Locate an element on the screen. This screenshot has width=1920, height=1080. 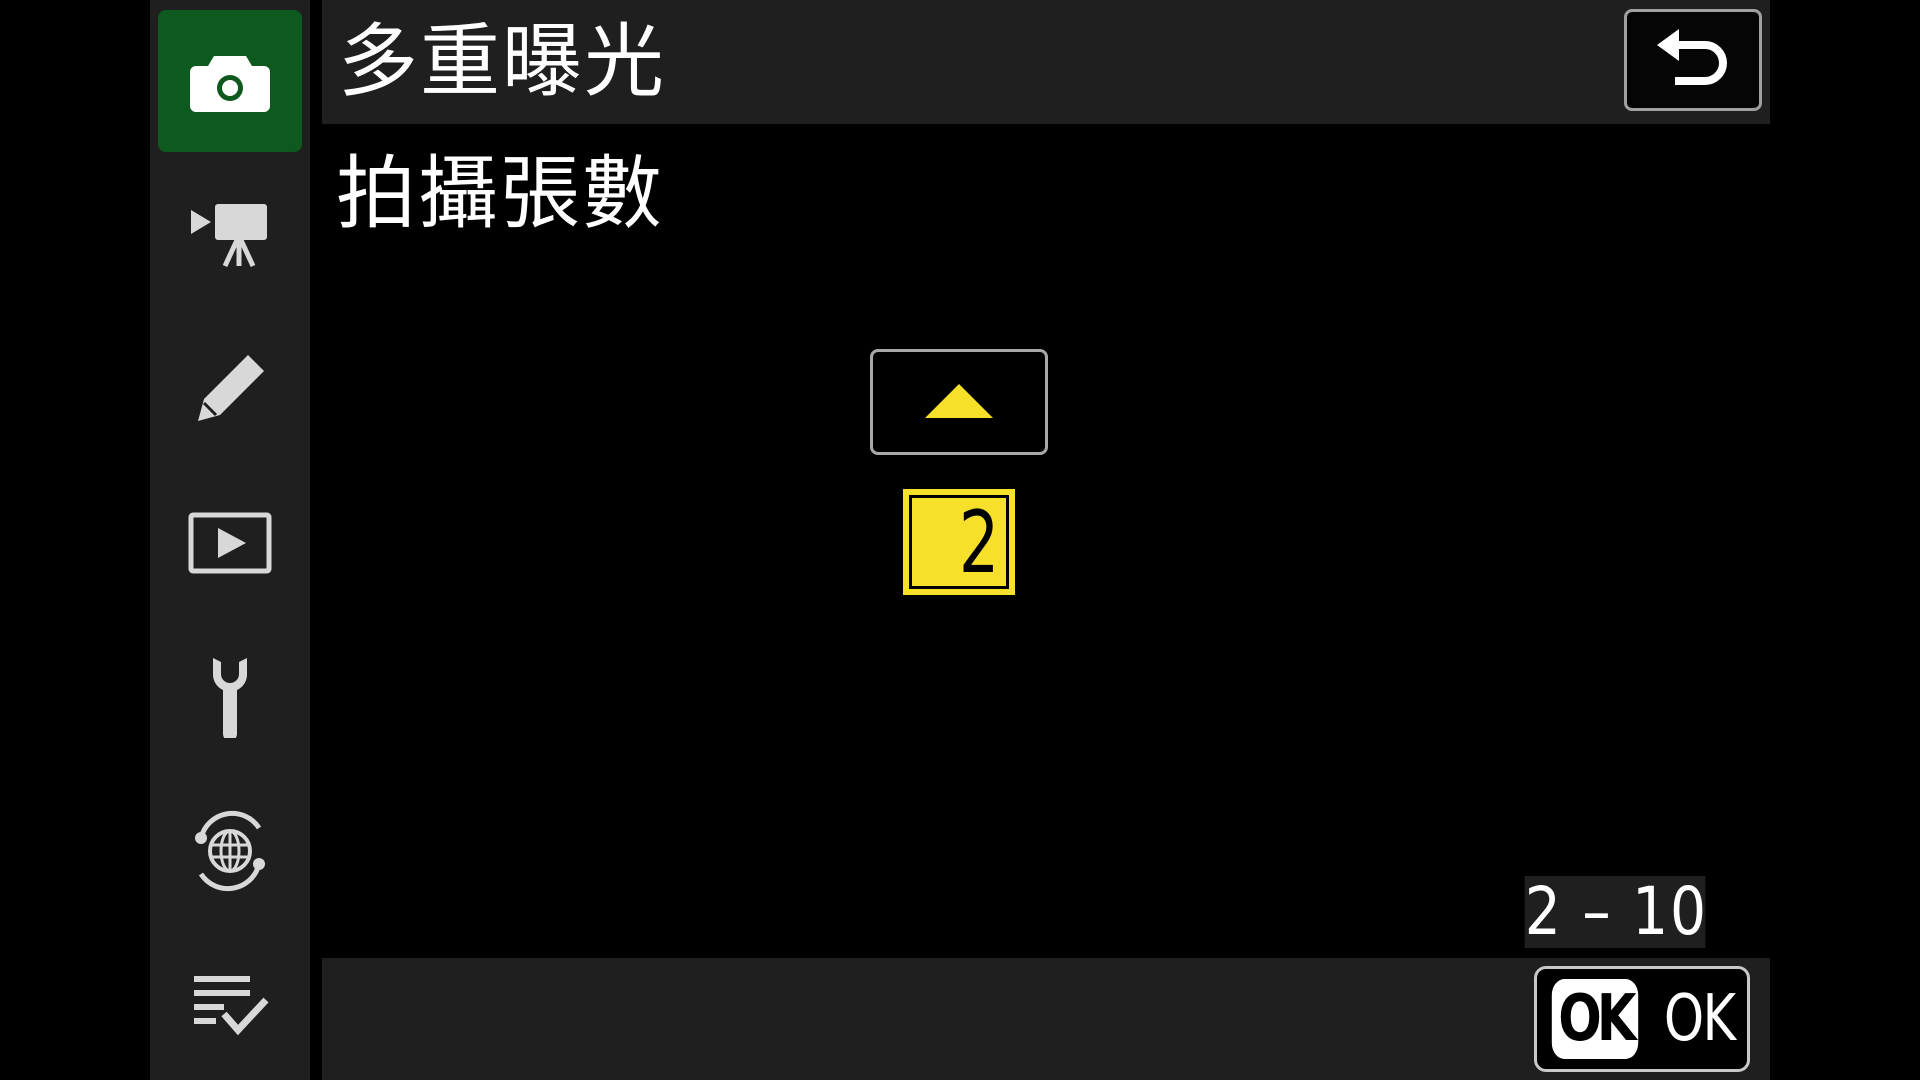
back-button is located at coordinates (1693, 60).